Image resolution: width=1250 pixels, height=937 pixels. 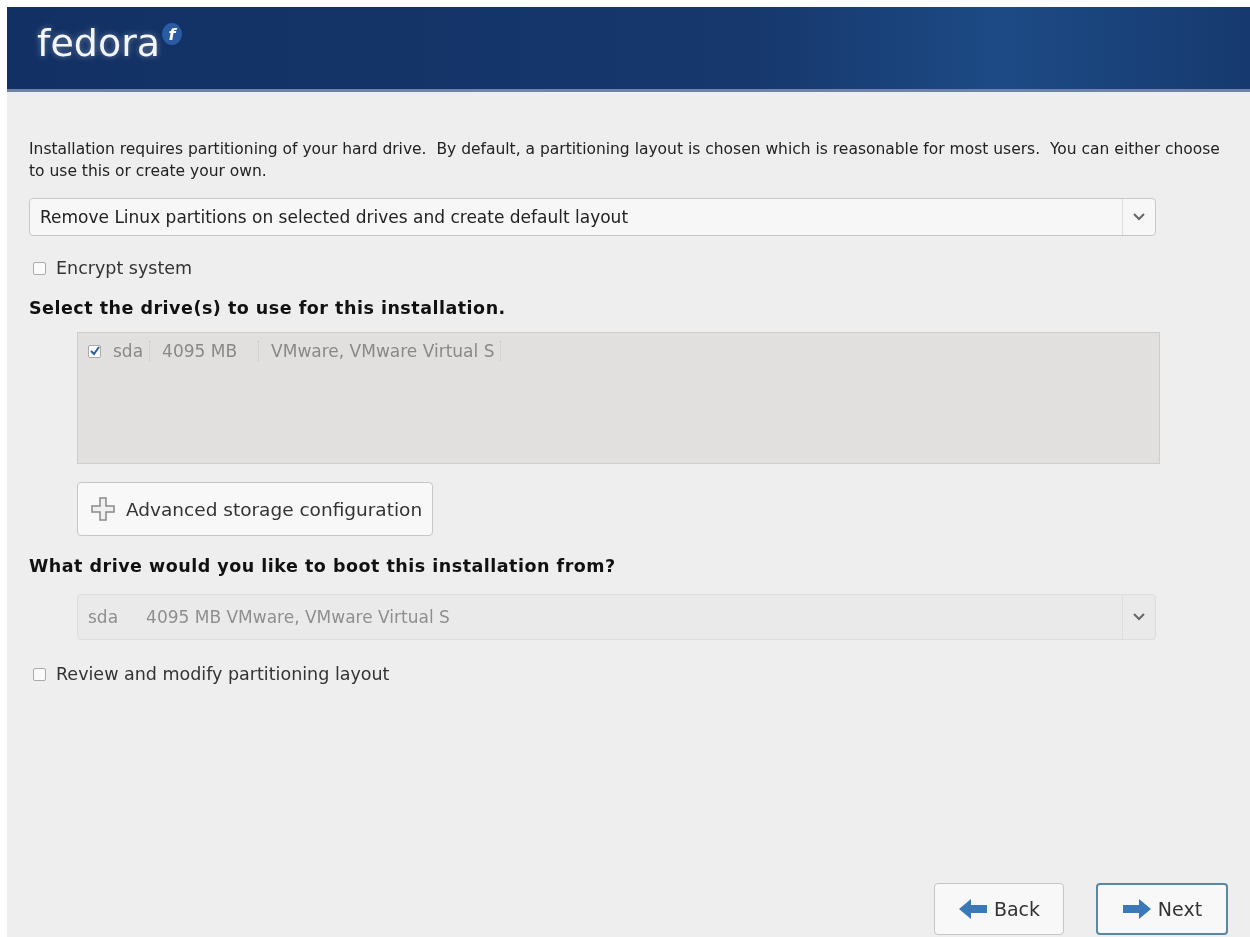 What do you see at coordinates (223, 674) in the screenshot?
I see `checkbox-label: Review and modify partitioning layout` at bounding box center [223, 674].